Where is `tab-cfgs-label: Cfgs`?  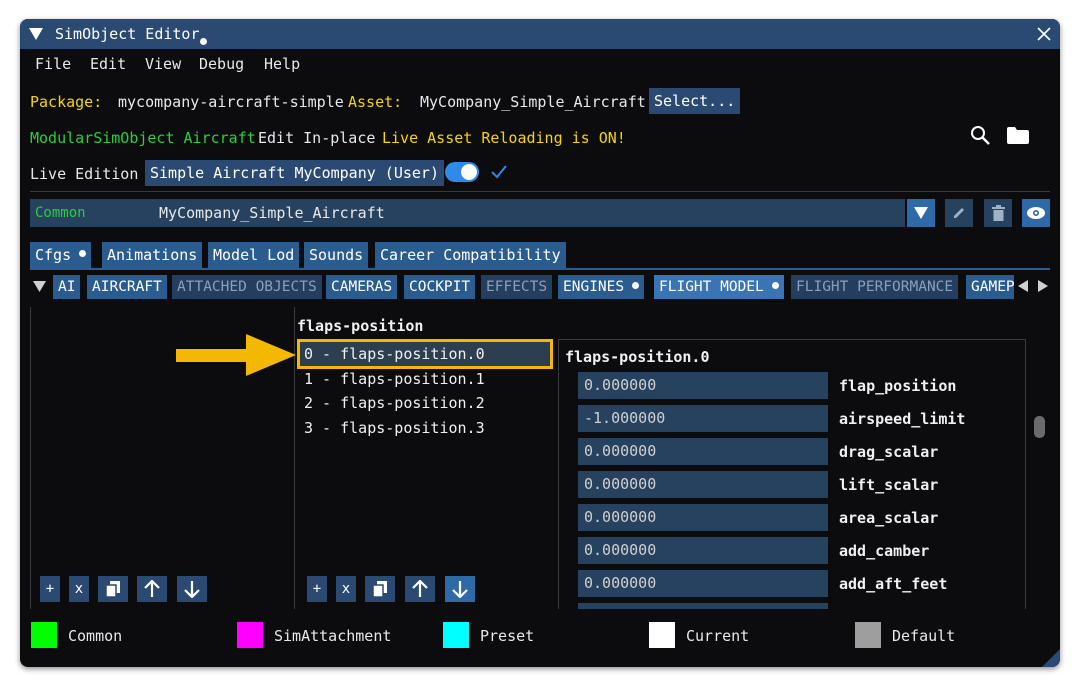
tab-cfgs-label: Cfgs is located at coordinates (53, 255).